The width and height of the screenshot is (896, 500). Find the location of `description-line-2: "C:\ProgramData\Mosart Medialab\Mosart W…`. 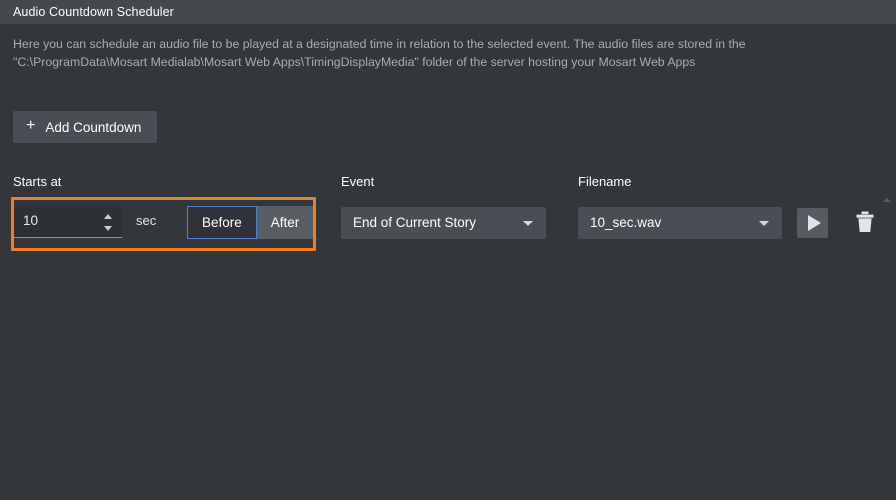

description-line-2: "C:\ProgramData\Mosart Medialab\Mosart W… is located at coordinates (354, 62).